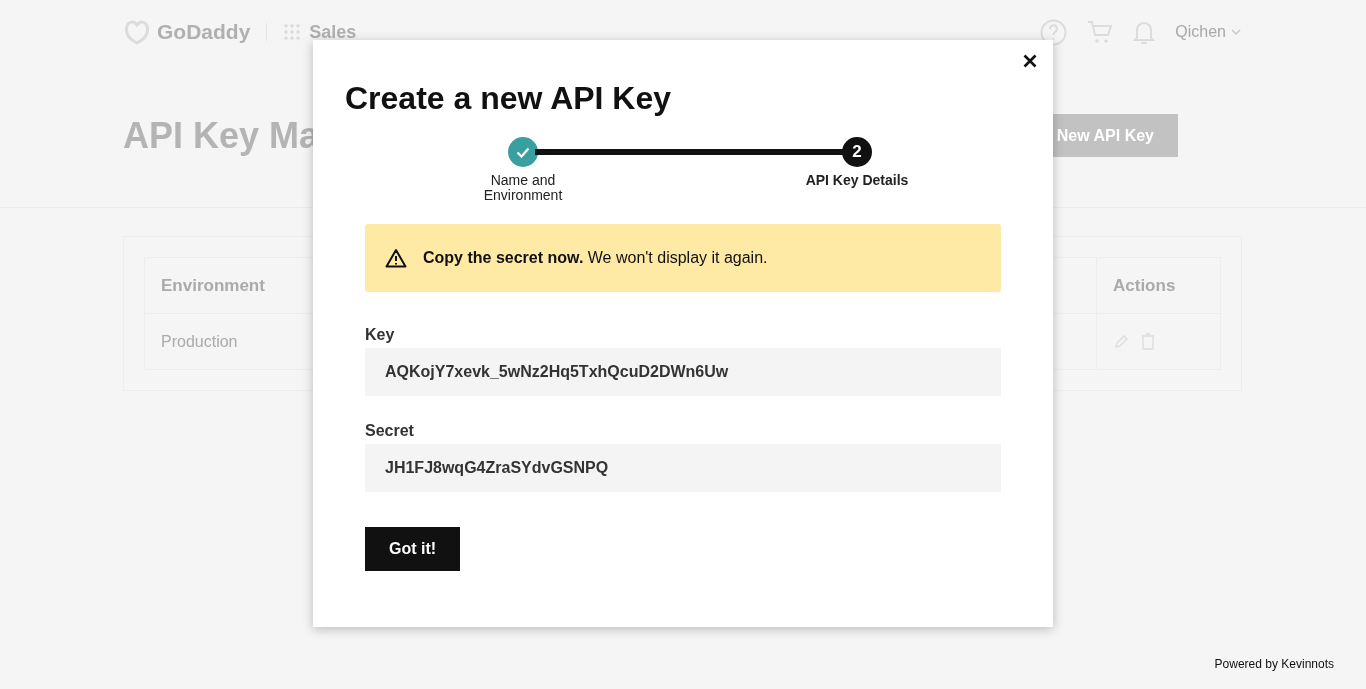 This screenshot has width=1366, height=689. What do you see at coordinates (1200, 32) in the screenshot?
I see `user-menu: Qichen` at bounding box center [1200, 32].